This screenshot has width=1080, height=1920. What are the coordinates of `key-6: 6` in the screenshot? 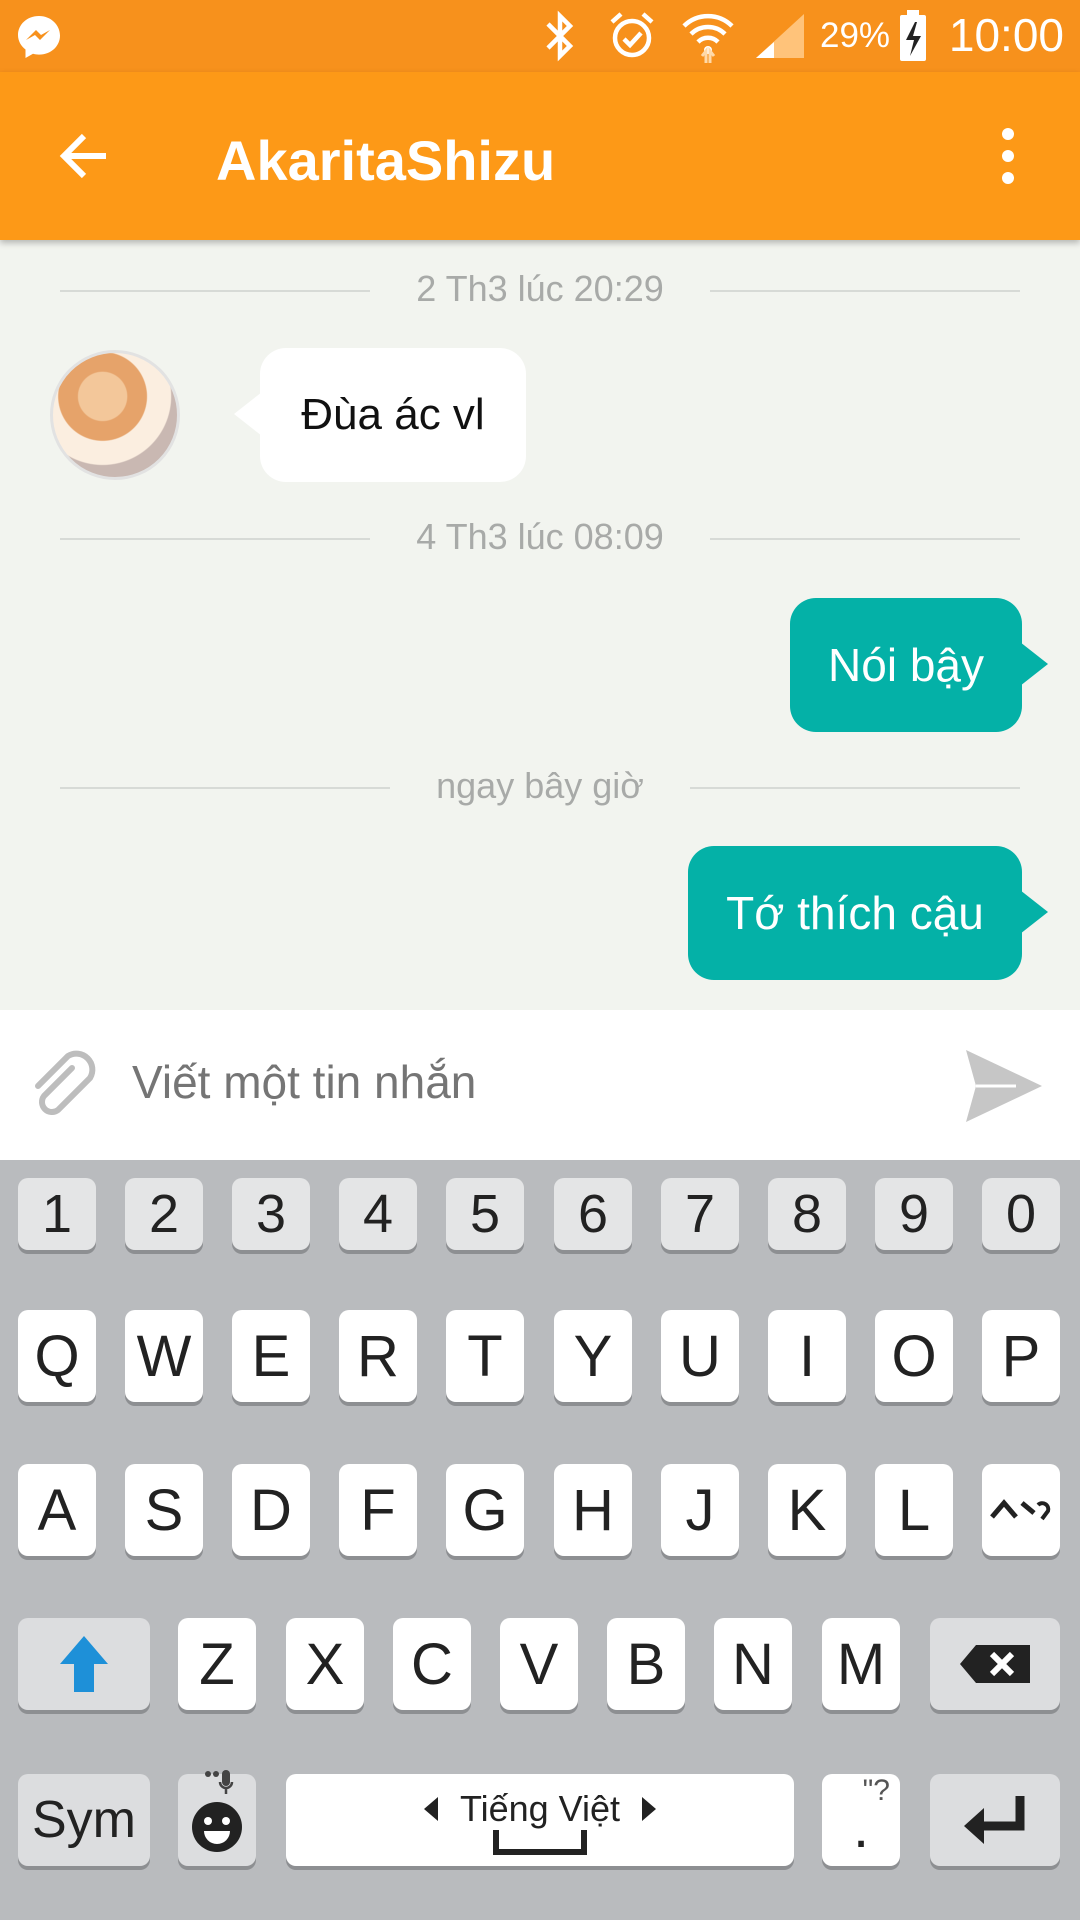 It's located at (593, 1214).